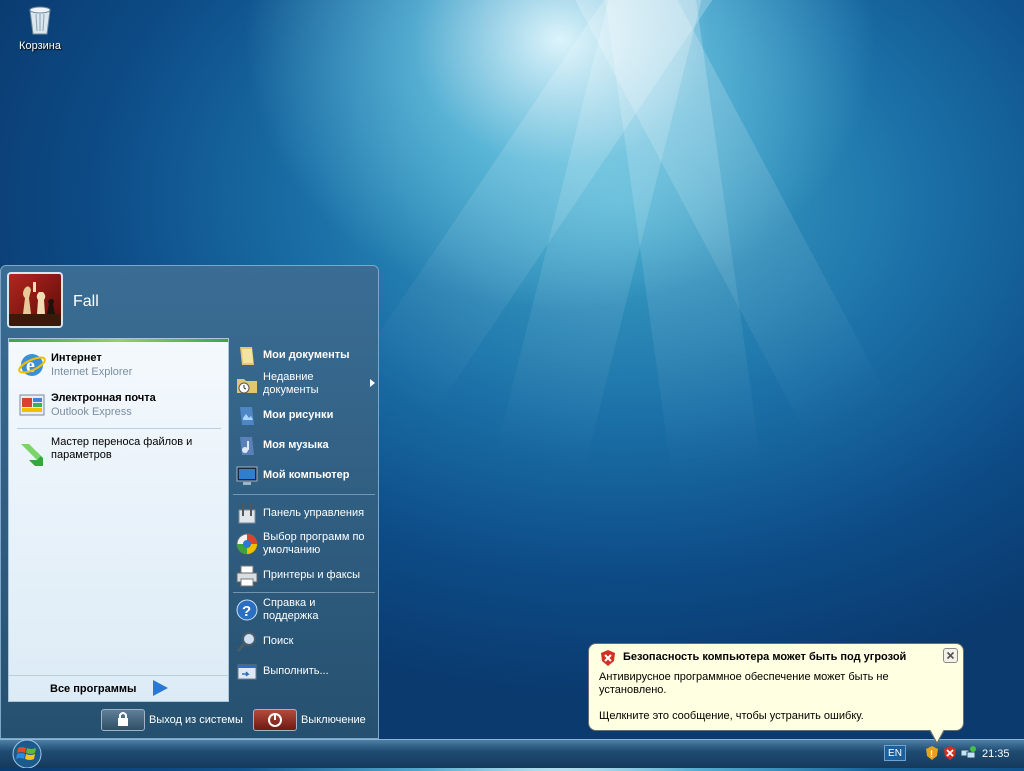 This screenshot has height=771, width=1024. I want to click on place-my-computer: Мой компьютер, so click(304, 476).